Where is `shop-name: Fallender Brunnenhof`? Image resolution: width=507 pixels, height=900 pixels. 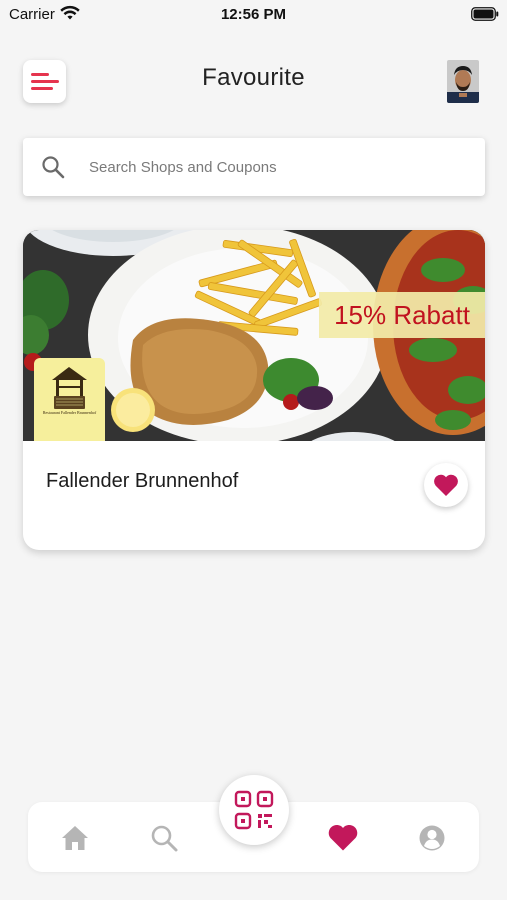
shop-name: Fallender Brunnenhof is located at coordinates (142, 481).